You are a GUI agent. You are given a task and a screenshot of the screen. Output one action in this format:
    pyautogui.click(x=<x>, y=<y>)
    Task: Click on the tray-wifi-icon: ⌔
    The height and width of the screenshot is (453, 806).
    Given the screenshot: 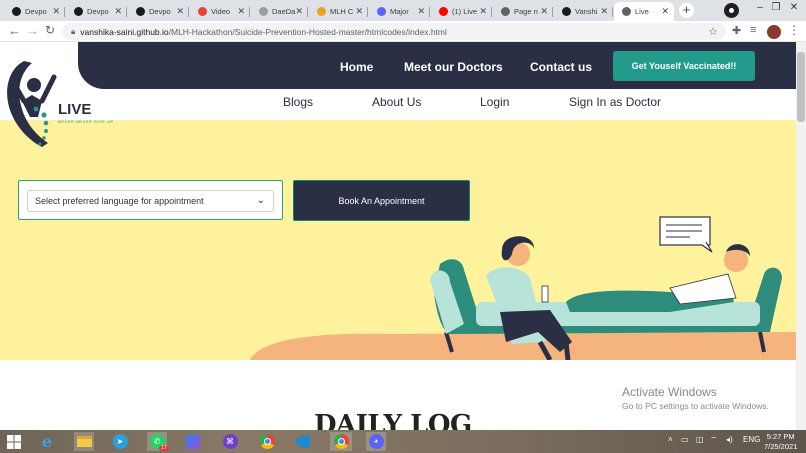 What is the action you would take?
    pyautogui.click(x=714, y=440)
    